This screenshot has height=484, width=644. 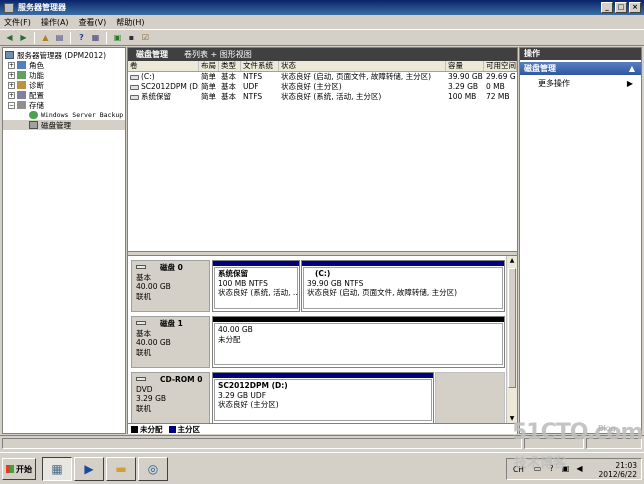 I want to click on partition-name: SC2012DPM (D:), so click(x=253, y=385).